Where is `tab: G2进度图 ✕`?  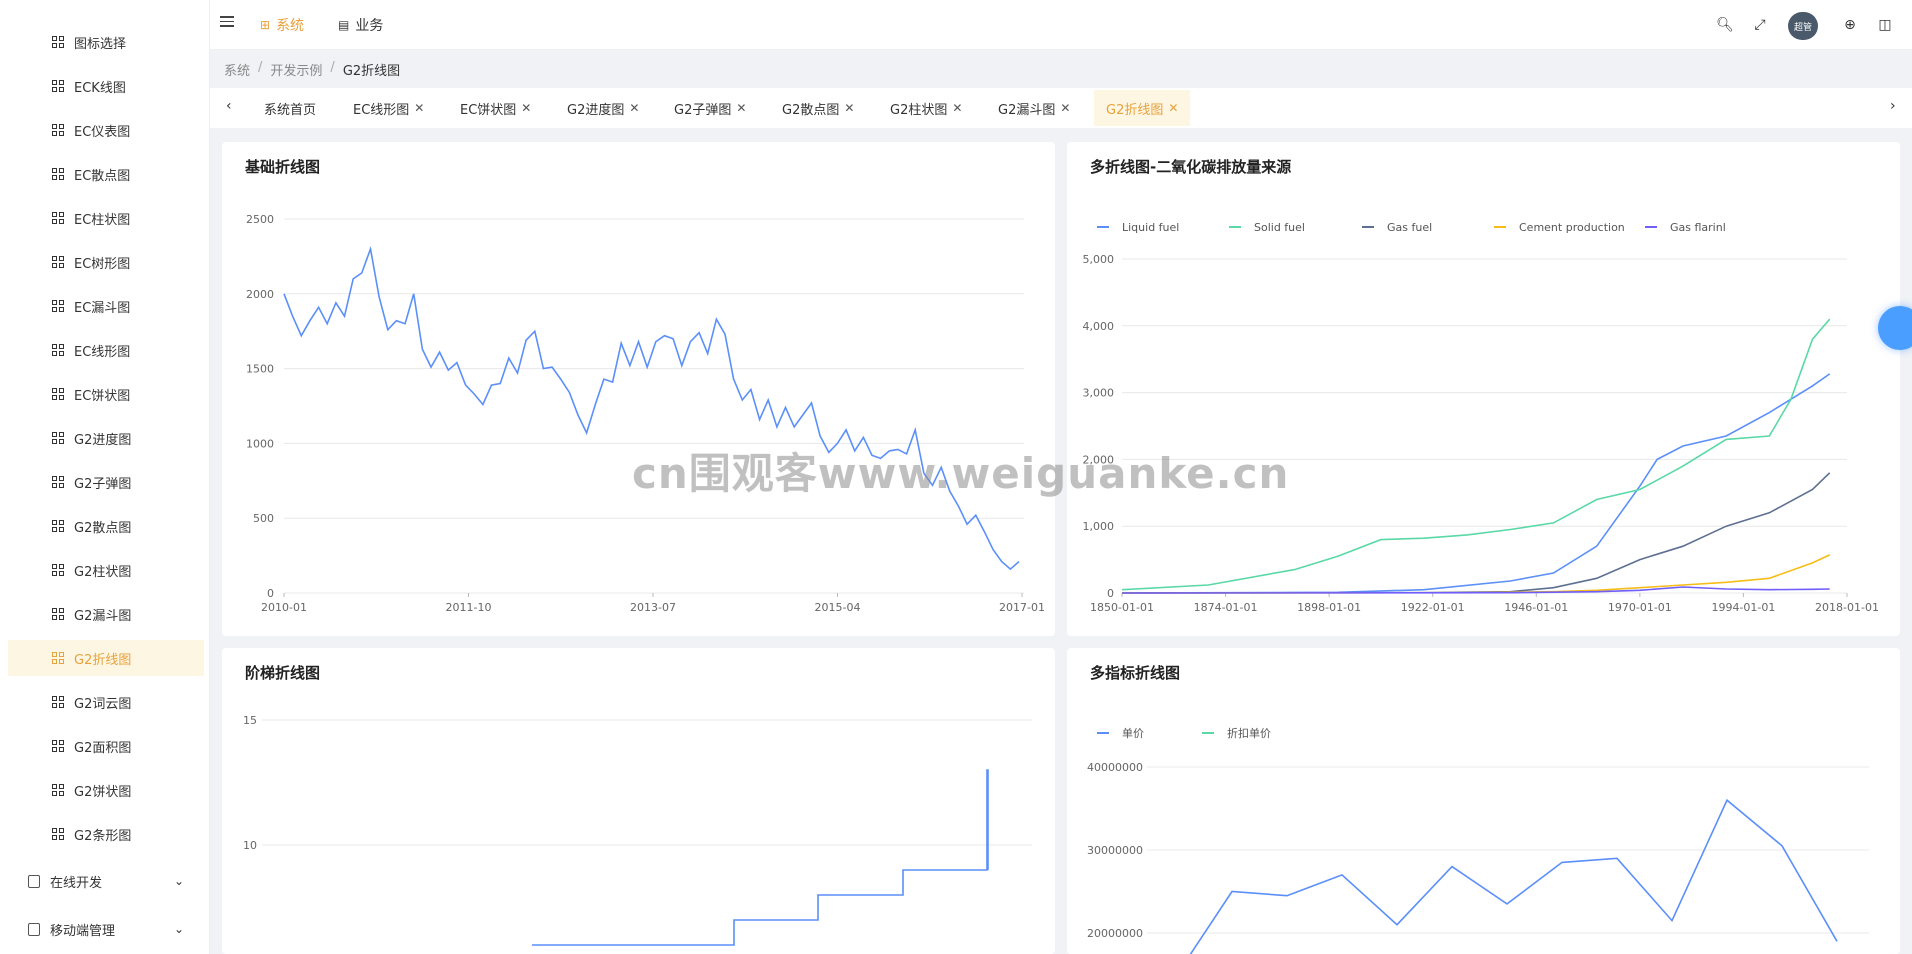
tab: G2进度图 ✕ is located at coordinates (603, 108).